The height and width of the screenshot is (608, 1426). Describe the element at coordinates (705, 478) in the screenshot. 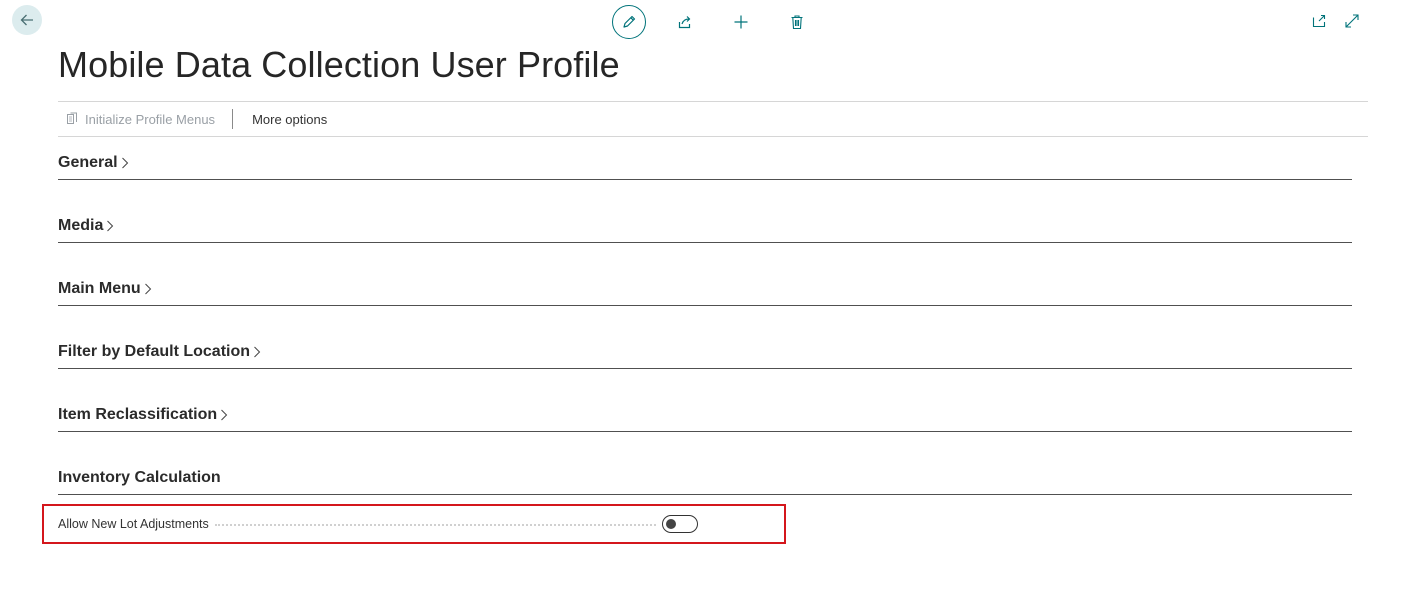

I see `section-inventory-calculation: Inventory Calculation` at that location.